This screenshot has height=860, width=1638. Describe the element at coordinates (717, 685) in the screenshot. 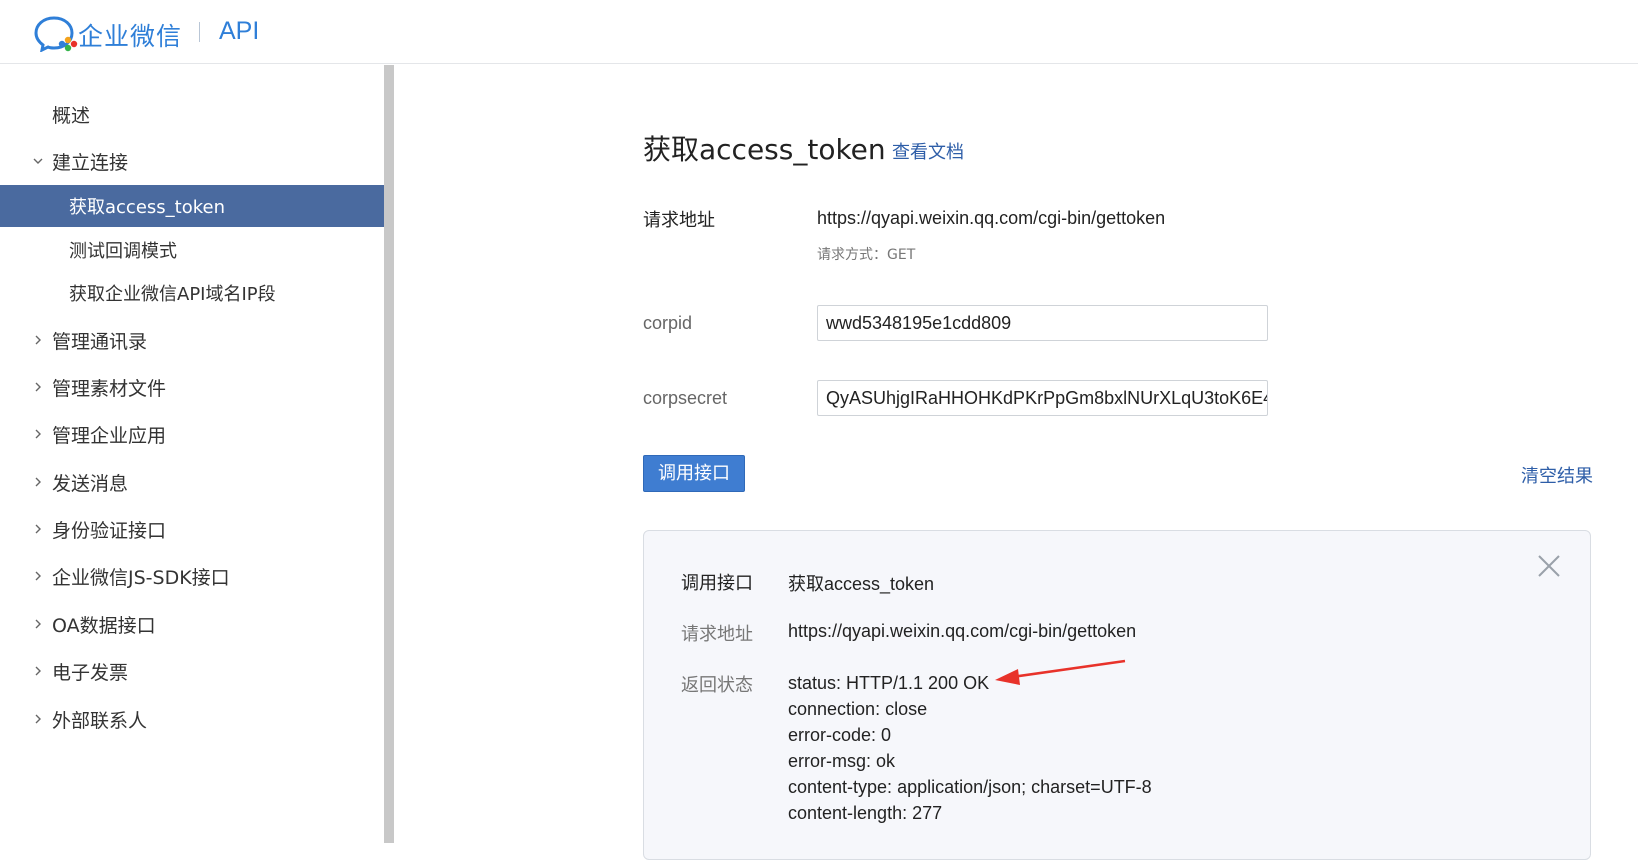

I see `result-status-label: 返回状态` at that location.